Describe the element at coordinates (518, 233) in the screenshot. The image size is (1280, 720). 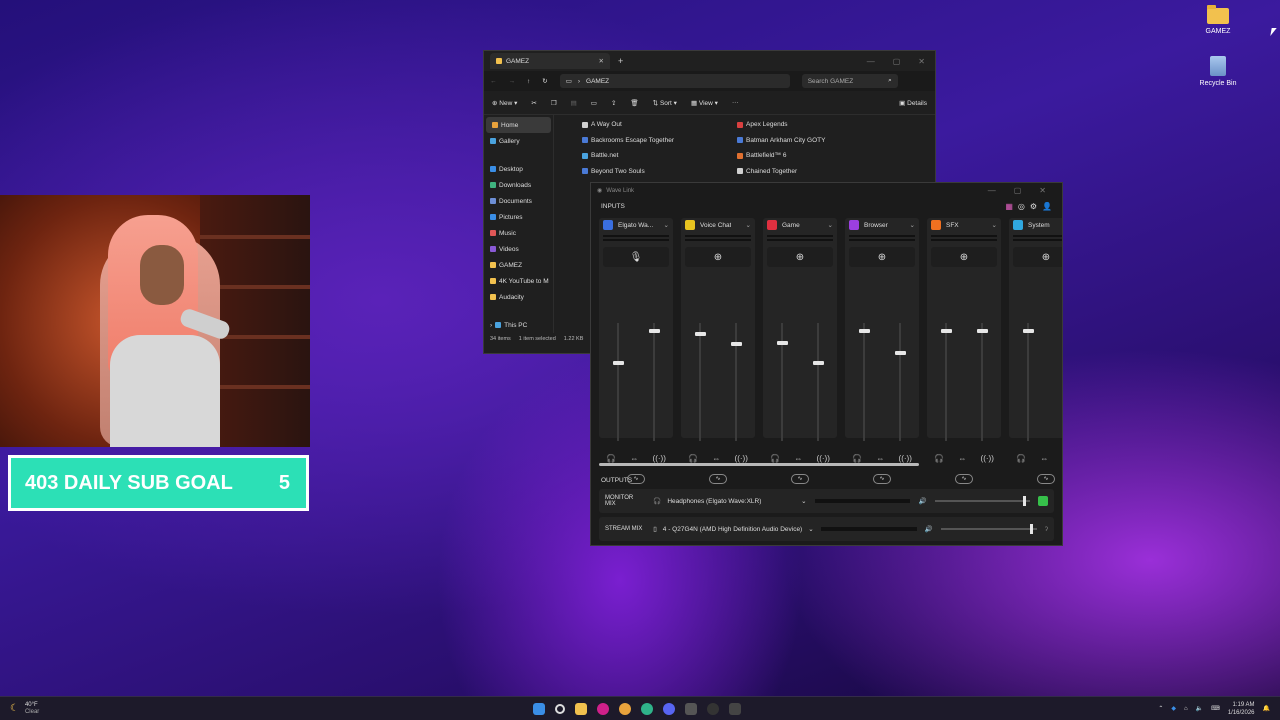
I see `sidebar-item-music: Music` at that location.